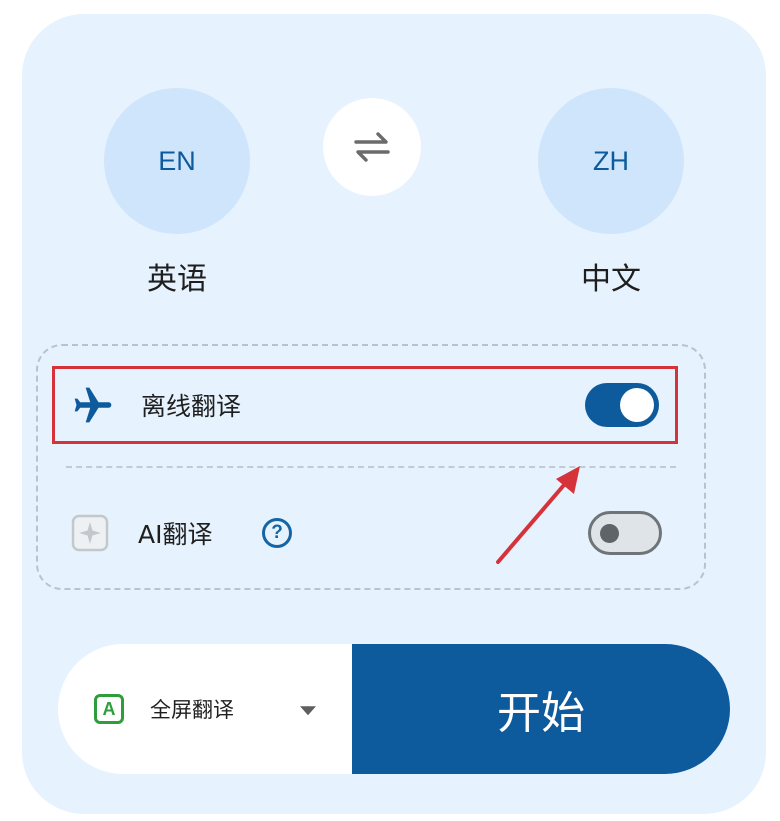 This screenshot has height=821, width=780. I want to click on ai-translate-toggle, so click(625, 533).